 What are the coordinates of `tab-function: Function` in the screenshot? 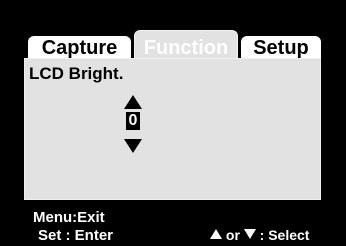 It's located at (186, 45).